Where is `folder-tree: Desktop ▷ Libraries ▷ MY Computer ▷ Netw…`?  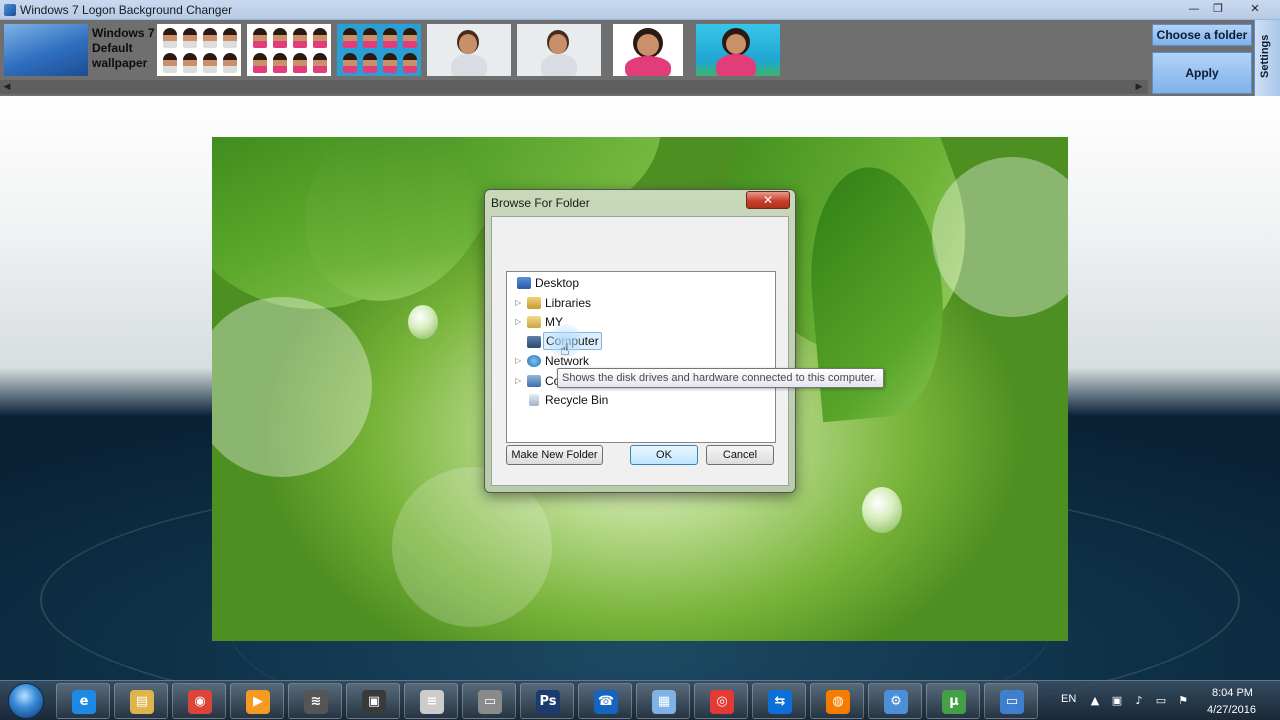 folder-tree: Desktop ▷ Libraries ▷ MY Computer ▷ Netw… is located at coordinates (641, 357).